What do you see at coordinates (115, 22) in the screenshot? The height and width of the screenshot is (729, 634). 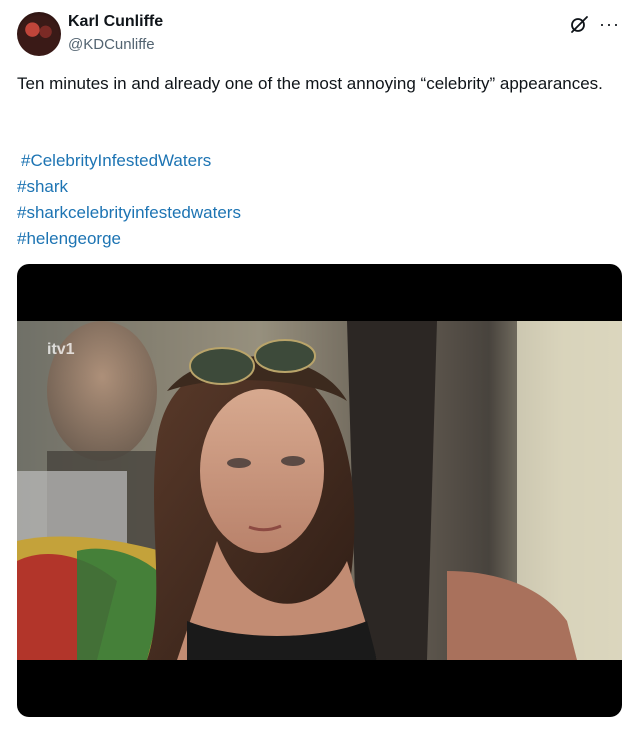 I see `author-name: Karl Cunliffe` at bounding box center [115, 22].